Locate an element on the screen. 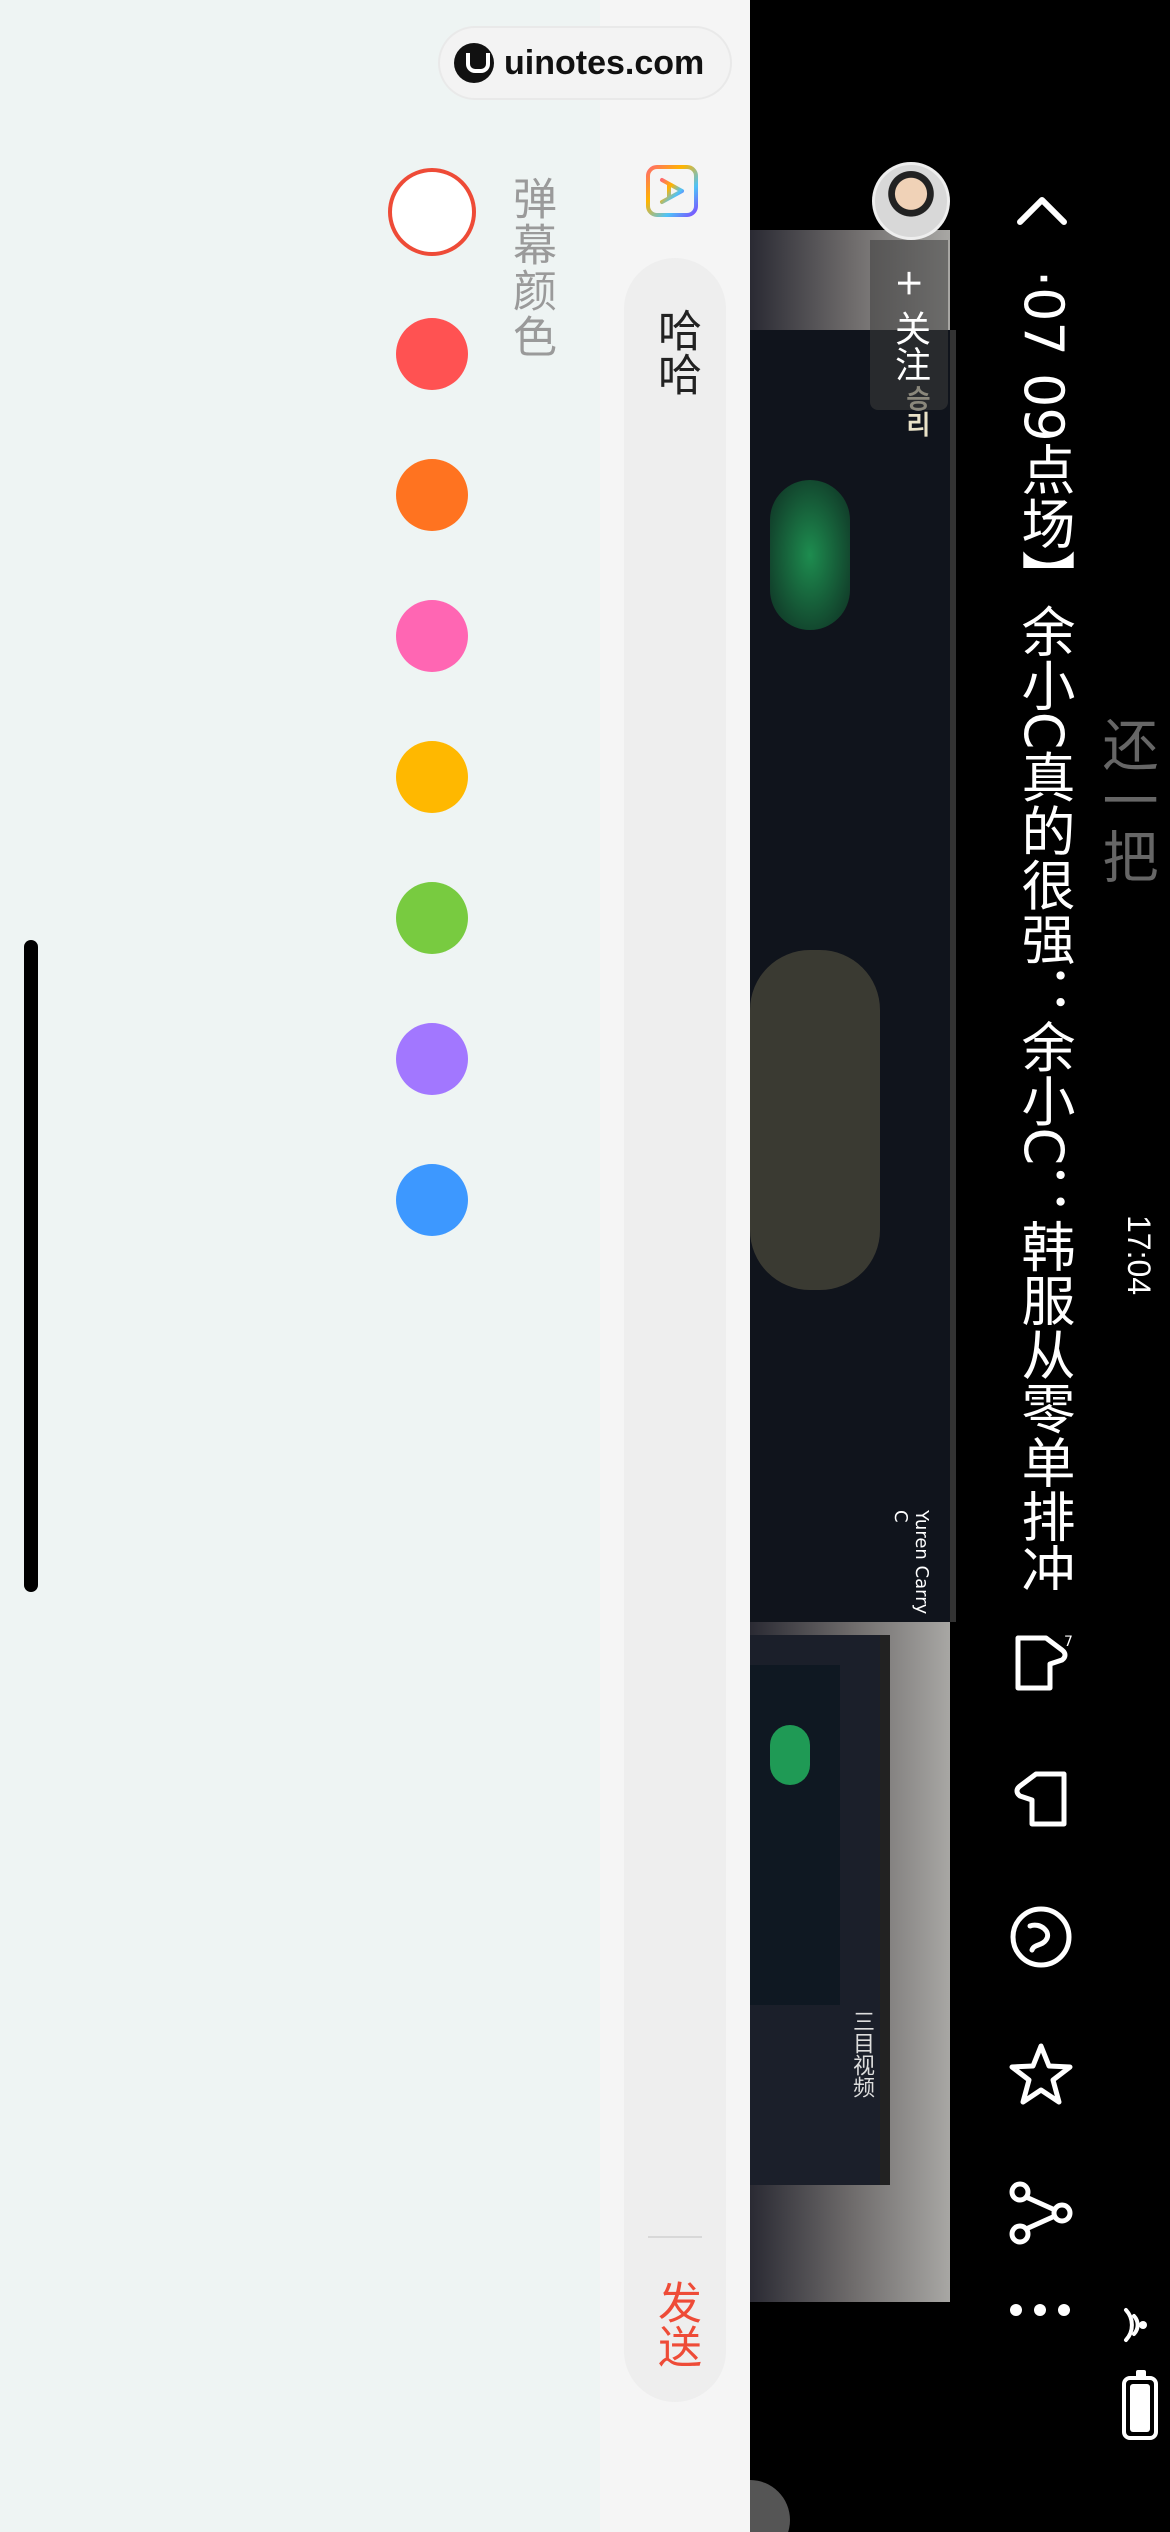 The height and width of the screenshot is (2532, 1170). svg-text: 7 is located at coordinates (1068, 1642).